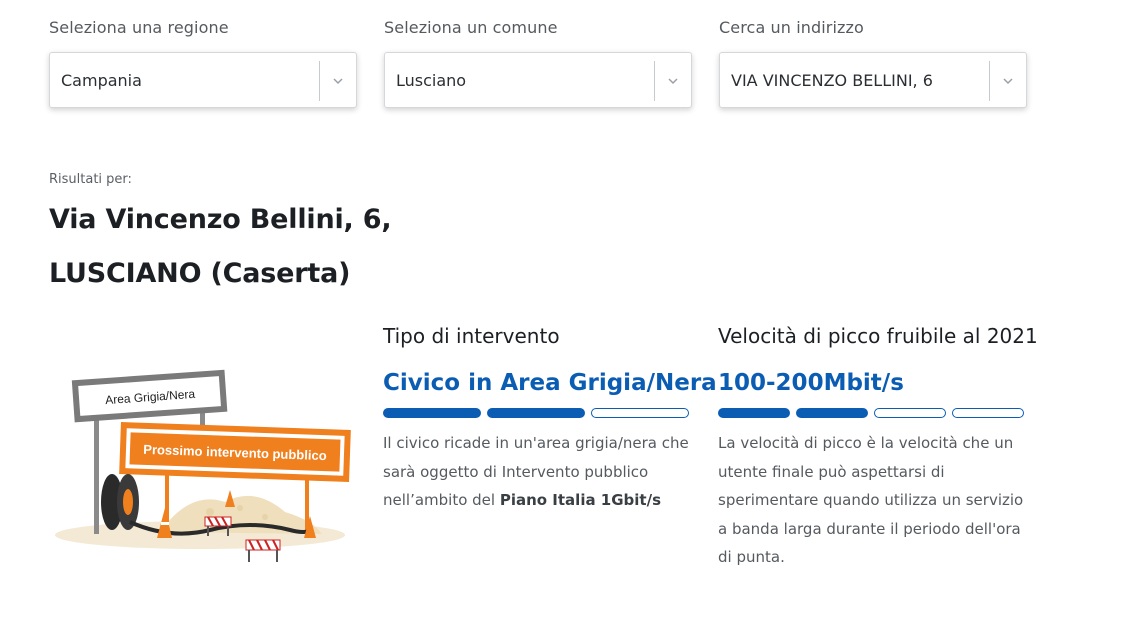 This screenshot has width=1133, height=633. What do you see at coordinates (241, 514) in the screenshot?
I see `sand-pile` at bounding box center [241, 514].